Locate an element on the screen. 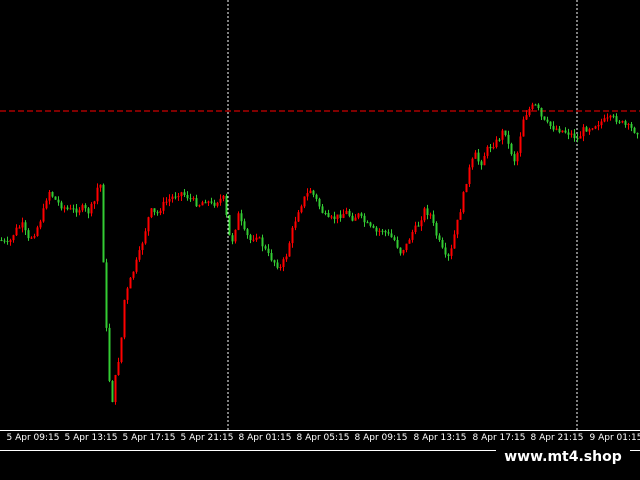 The height and width of the screenshot is (480, 640). time-tick-label: 5 Apr 09:15 is located at coordinates (33, 438).